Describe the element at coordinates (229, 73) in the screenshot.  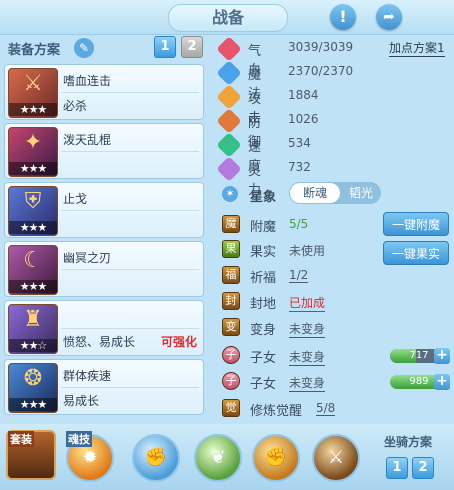
I see `mana-icon` at that location.